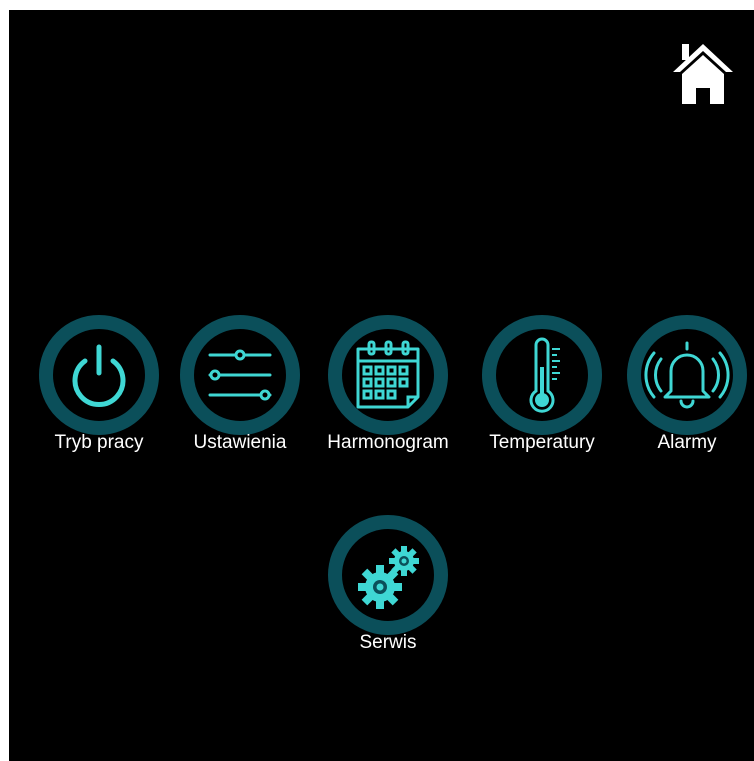 The image size is (754, 761). Describe the element at coordinates (240, 442) in the screenshot. I see `ustawienia-label: Ustawienia` at that location.